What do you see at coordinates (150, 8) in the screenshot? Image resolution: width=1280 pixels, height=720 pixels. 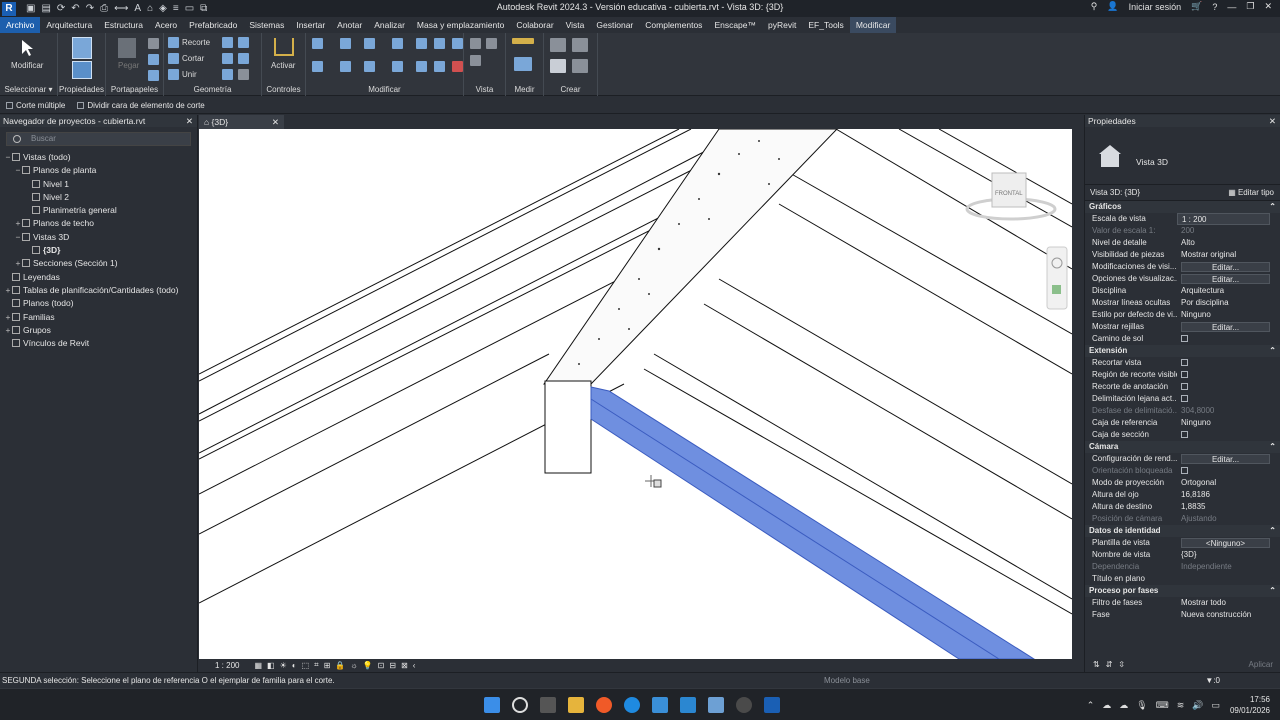 I see `3d-view-icon: ⌂` at bounding box center [150, 8].